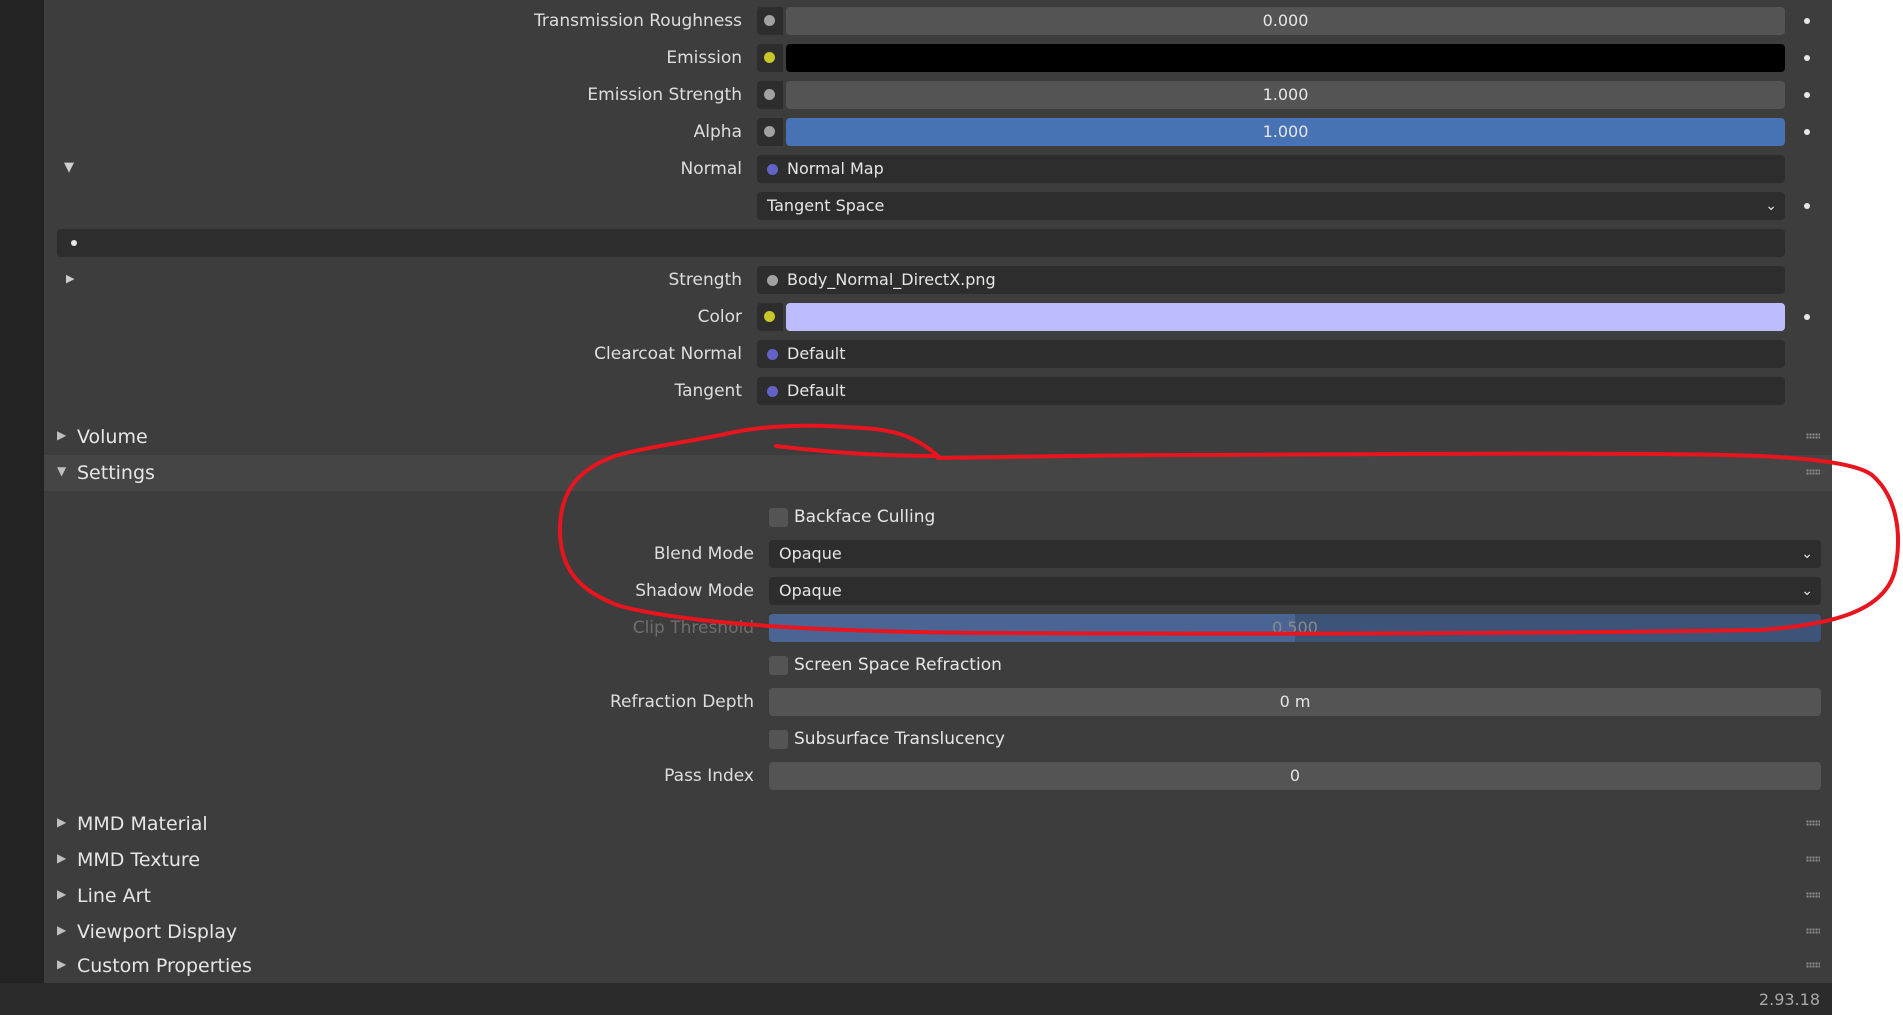 The height and width of the screenshot is (1015, 1903). What do you see at coordinates (938, 932) in the screenshot?
I see `panel-header-viewport-display: ▶ Viewport Display` at bounding box center [938, 932].